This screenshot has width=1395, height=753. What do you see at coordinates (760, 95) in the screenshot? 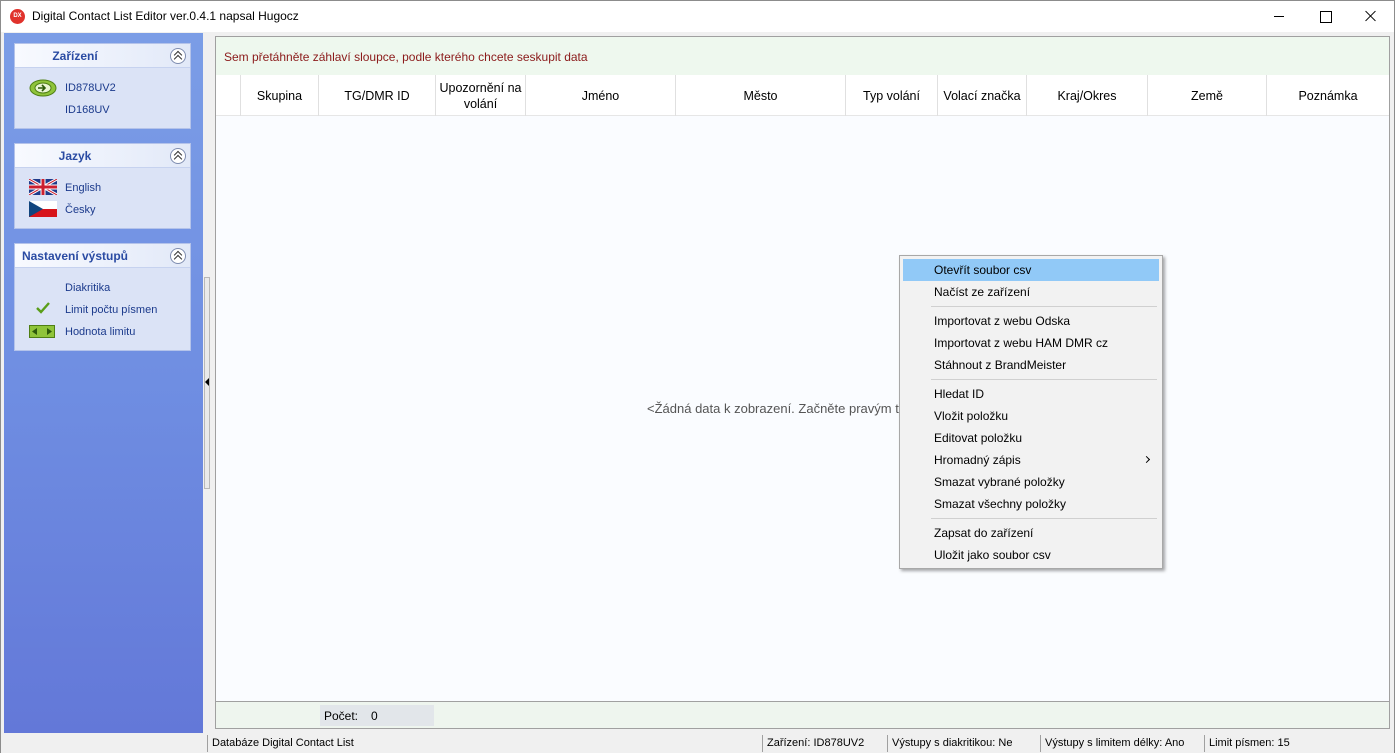
I see `column-header-mesto: Město` at bounding box center [760, 95].